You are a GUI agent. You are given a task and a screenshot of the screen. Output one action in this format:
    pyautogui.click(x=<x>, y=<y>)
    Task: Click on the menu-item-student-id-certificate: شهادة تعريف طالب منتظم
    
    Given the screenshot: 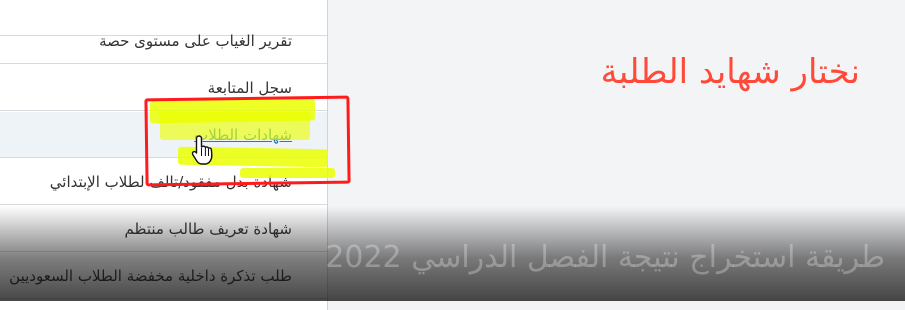 What is the action you would take?
    pyautogui.click(x=163, y=229)
    